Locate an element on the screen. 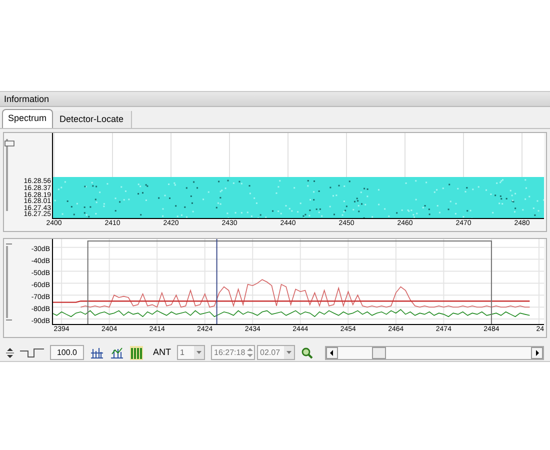  date-dropdown: 02.07 is located at coordinates (276, 352).